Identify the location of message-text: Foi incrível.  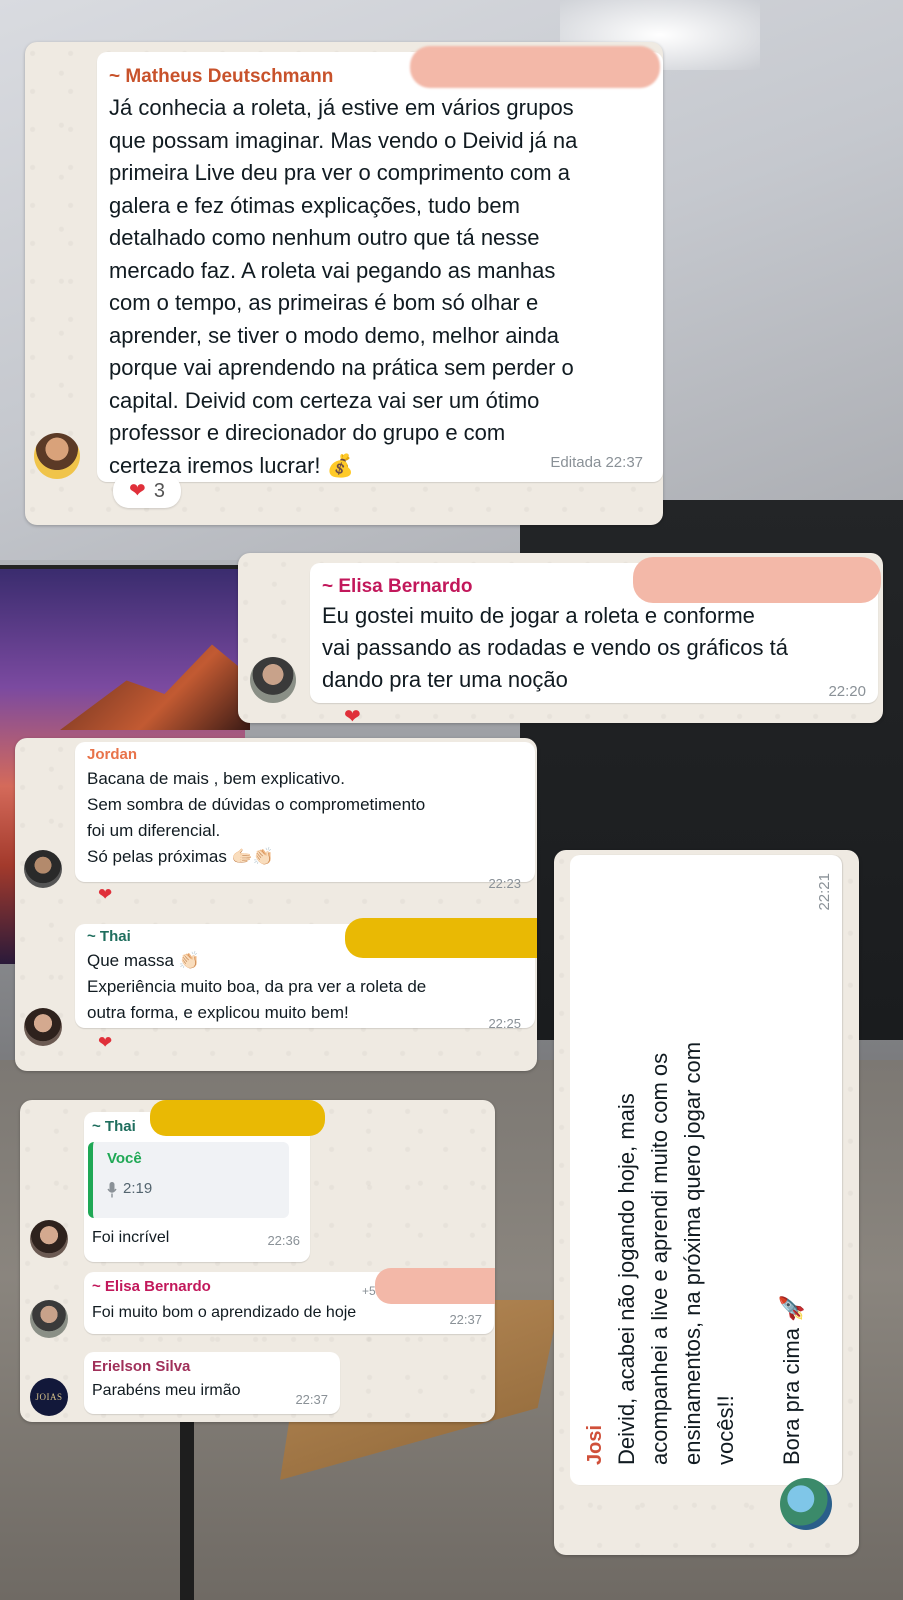
(131, 1237).